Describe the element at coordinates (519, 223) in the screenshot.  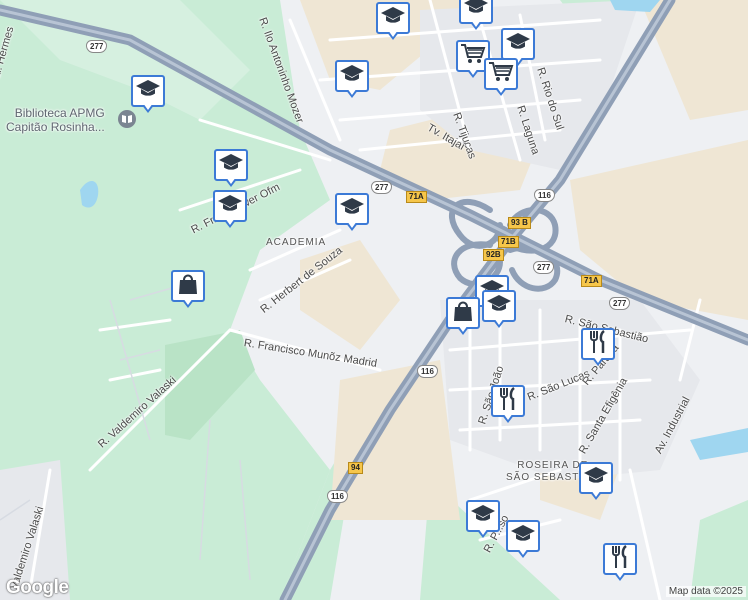
I see `exit-label-93b: 93 B` at that location.